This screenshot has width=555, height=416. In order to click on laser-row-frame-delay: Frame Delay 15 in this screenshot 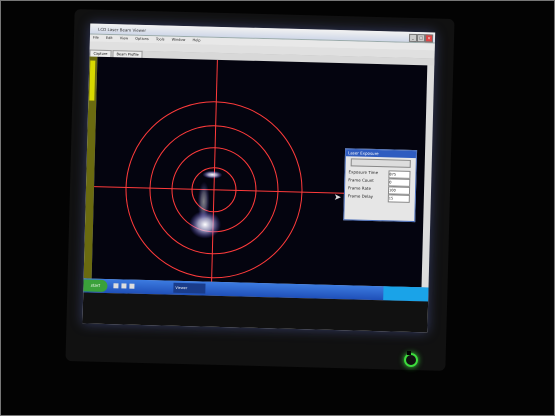, I will do `click(380, 197)`.